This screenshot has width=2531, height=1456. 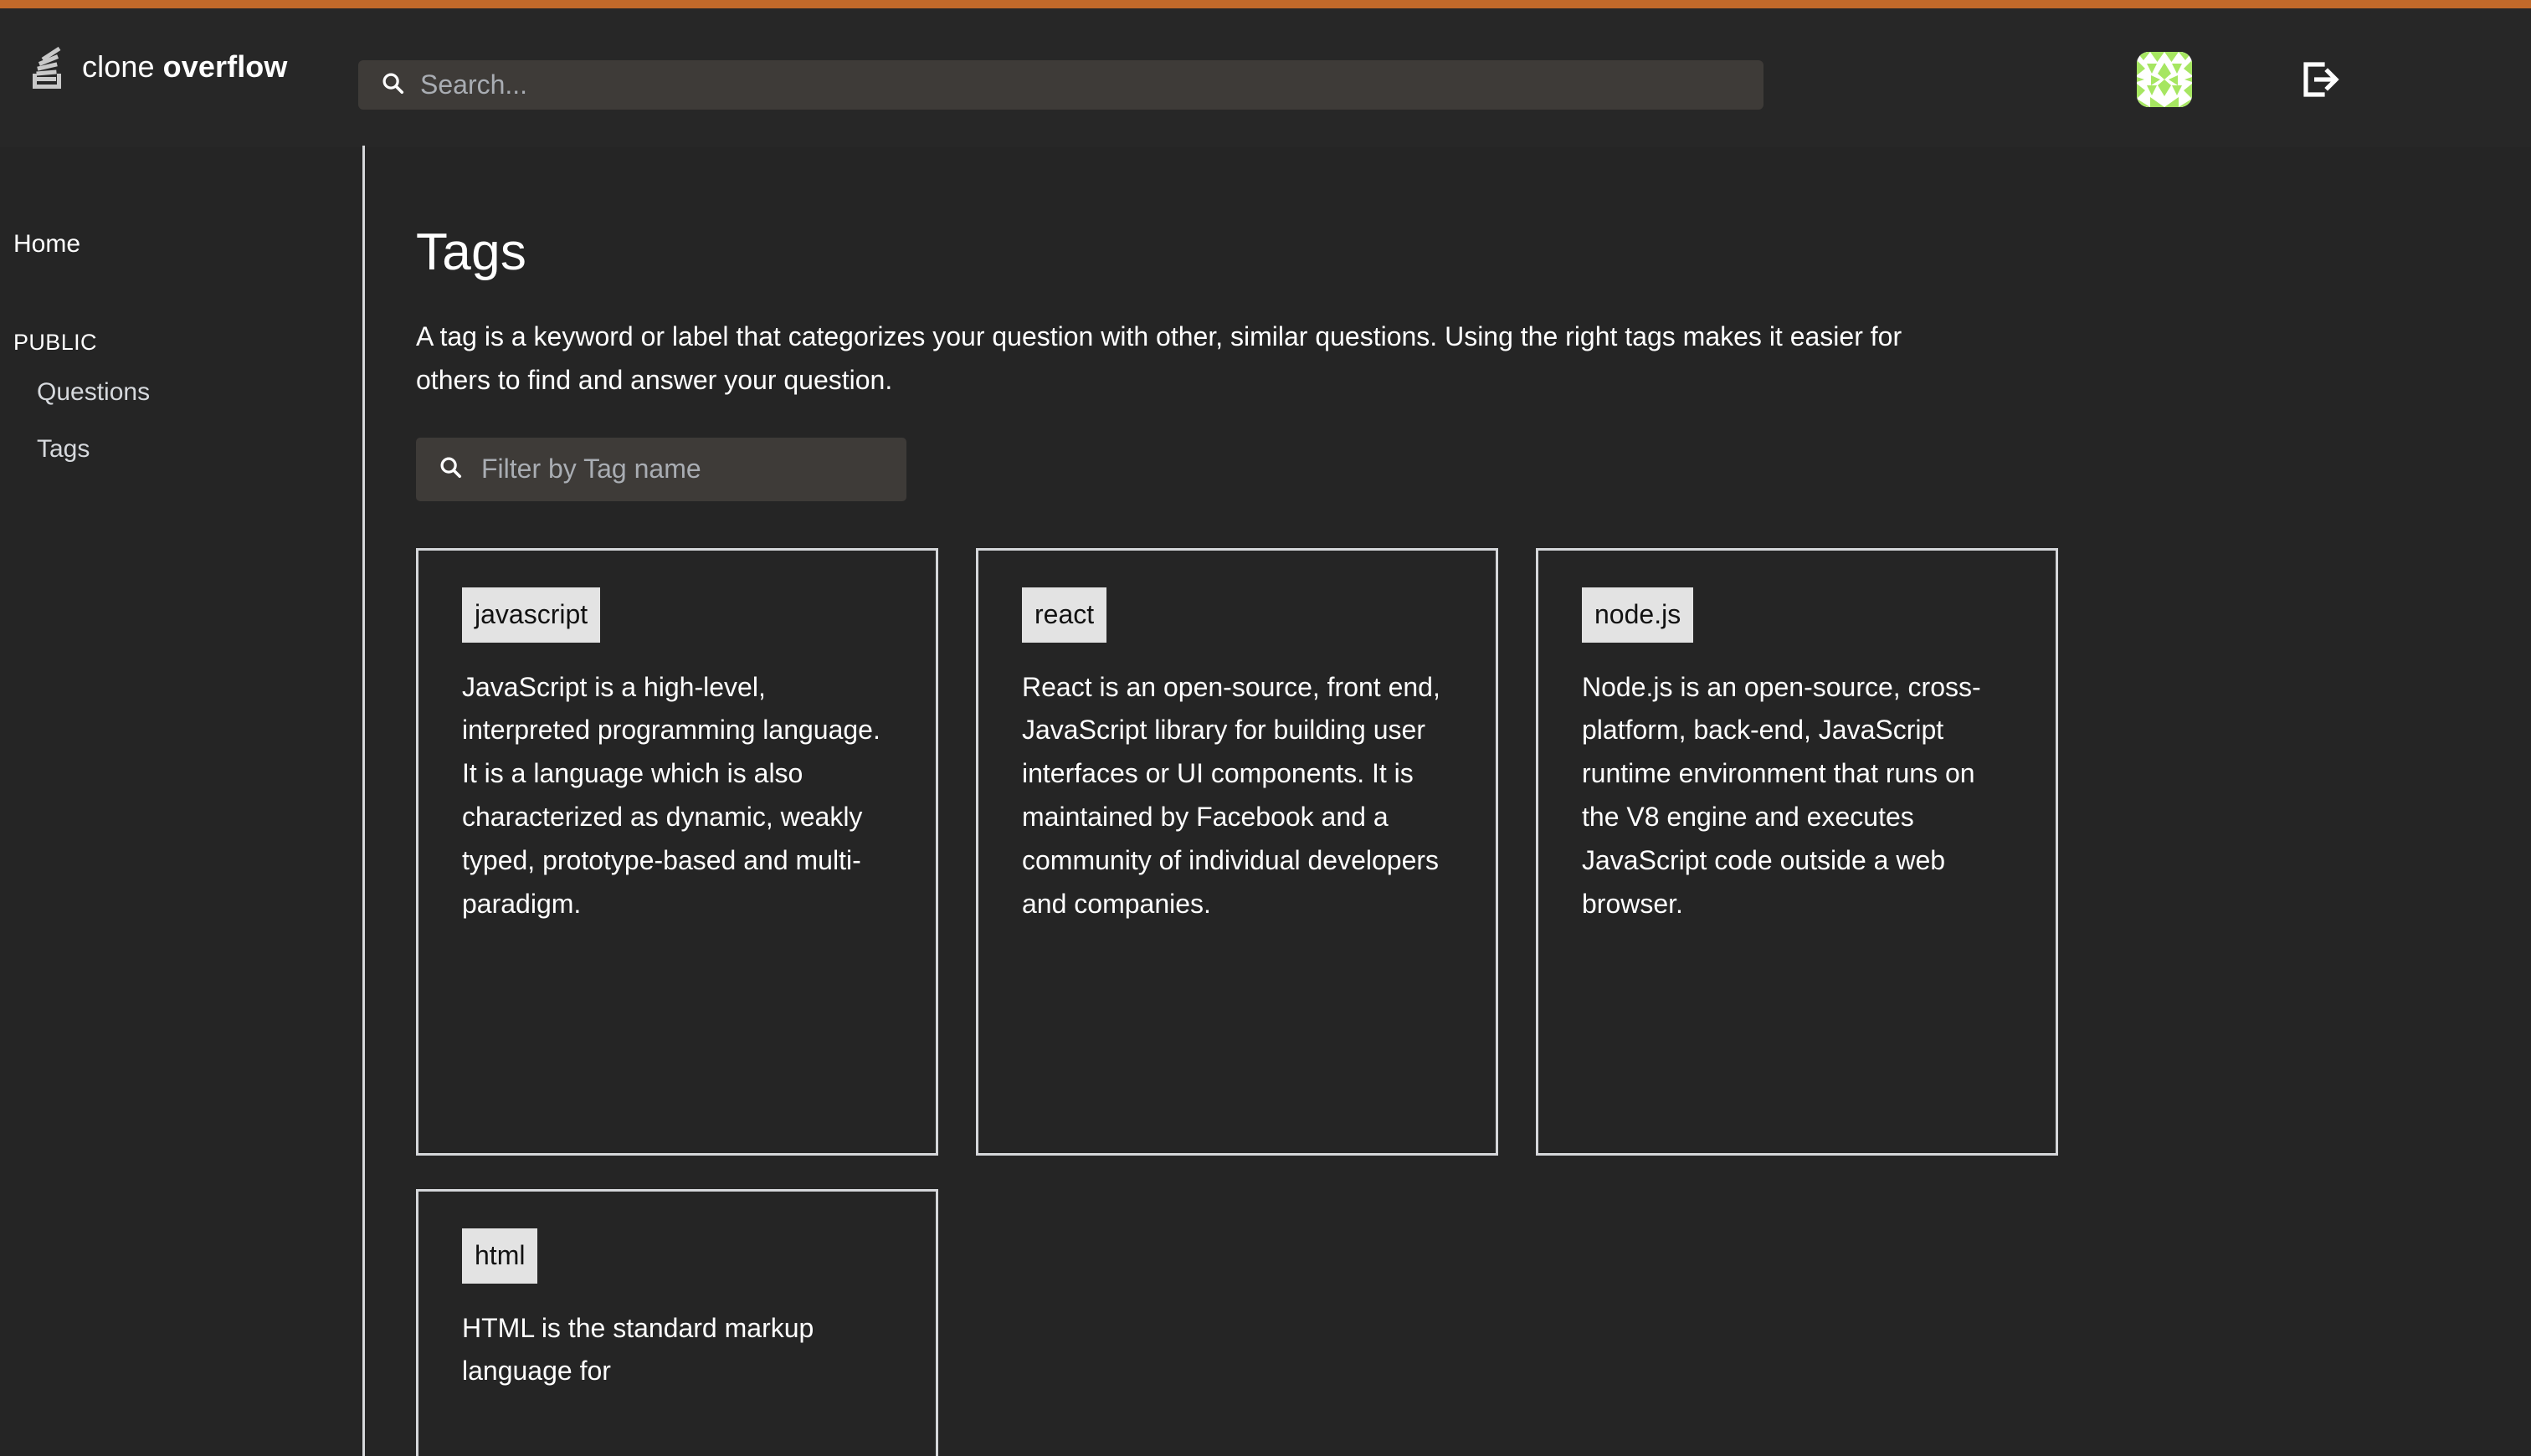 I want to click on tag-filter-box, so click(x=661, y=469).